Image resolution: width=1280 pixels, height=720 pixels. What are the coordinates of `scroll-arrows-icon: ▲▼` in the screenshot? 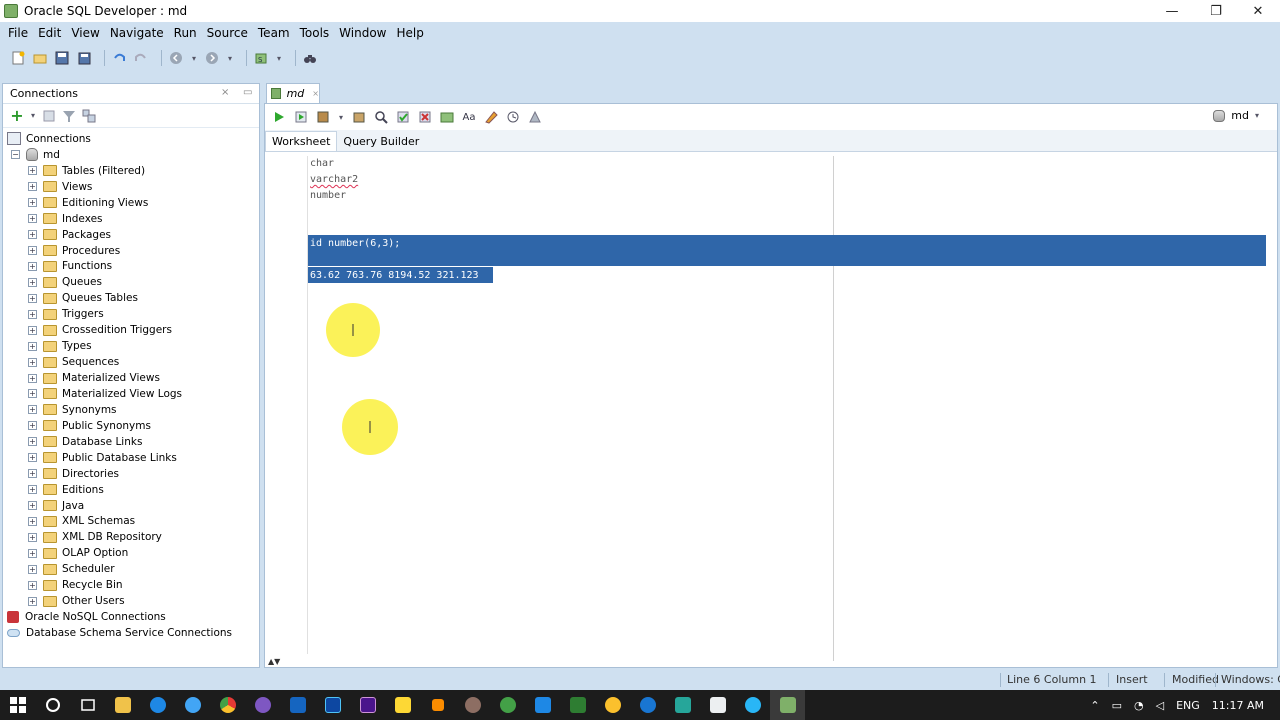 It's located at (274, 661).